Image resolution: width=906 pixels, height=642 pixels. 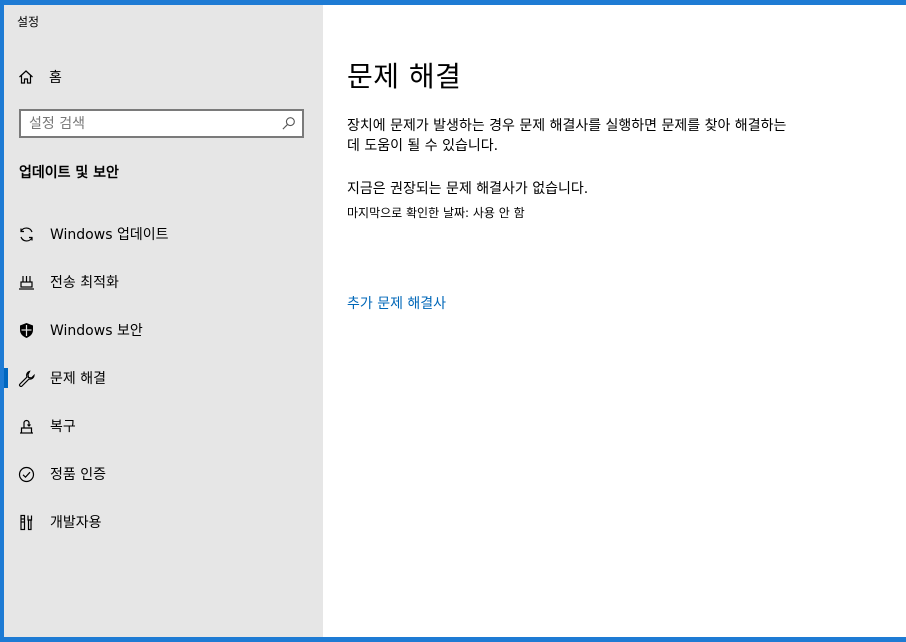 I want to click on search-box, so click(x=161, y=123).